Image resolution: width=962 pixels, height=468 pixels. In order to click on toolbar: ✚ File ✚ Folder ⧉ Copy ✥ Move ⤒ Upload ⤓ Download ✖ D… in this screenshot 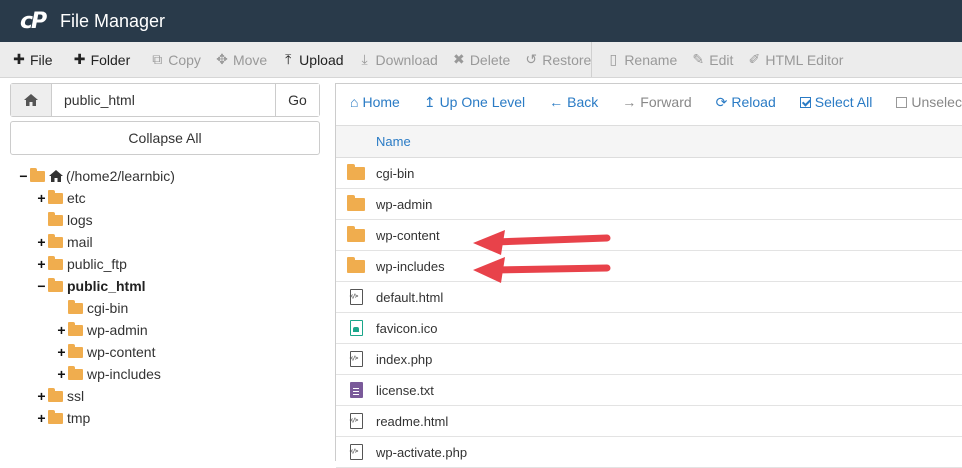, I will do `click(481, 60)`.